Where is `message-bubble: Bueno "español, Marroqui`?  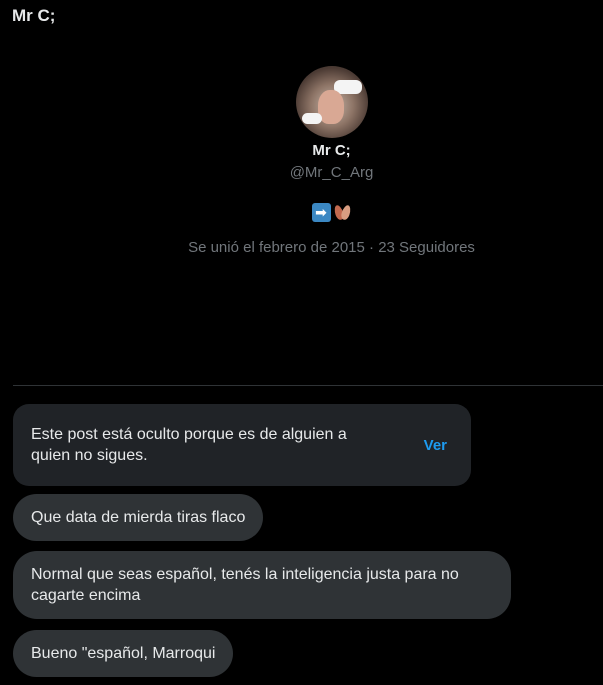
message-bubble: Bueno "español, Marroqui is located at coordinates (123, 653).